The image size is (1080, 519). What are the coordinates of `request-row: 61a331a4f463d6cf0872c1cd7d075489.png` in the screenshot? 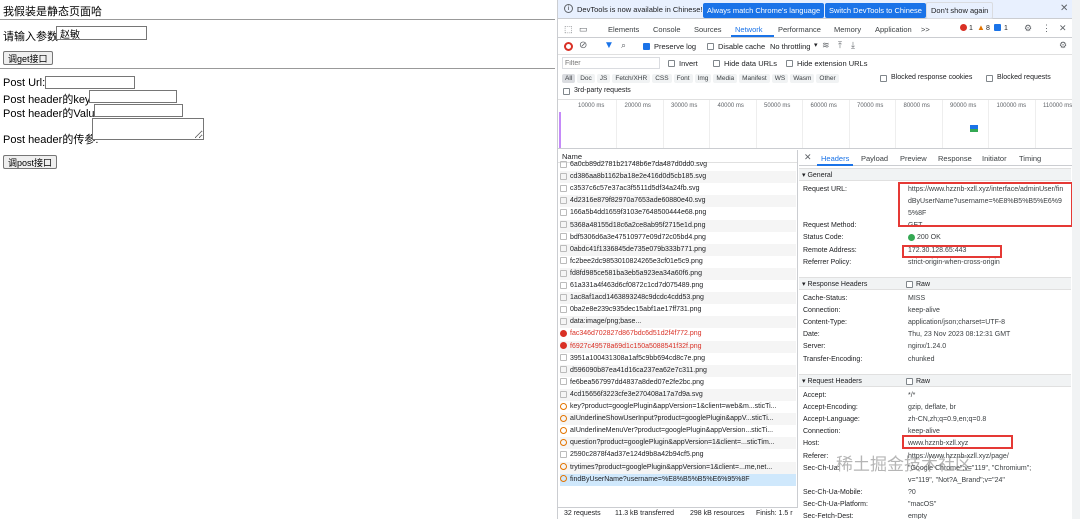 It's located at (678, 286).